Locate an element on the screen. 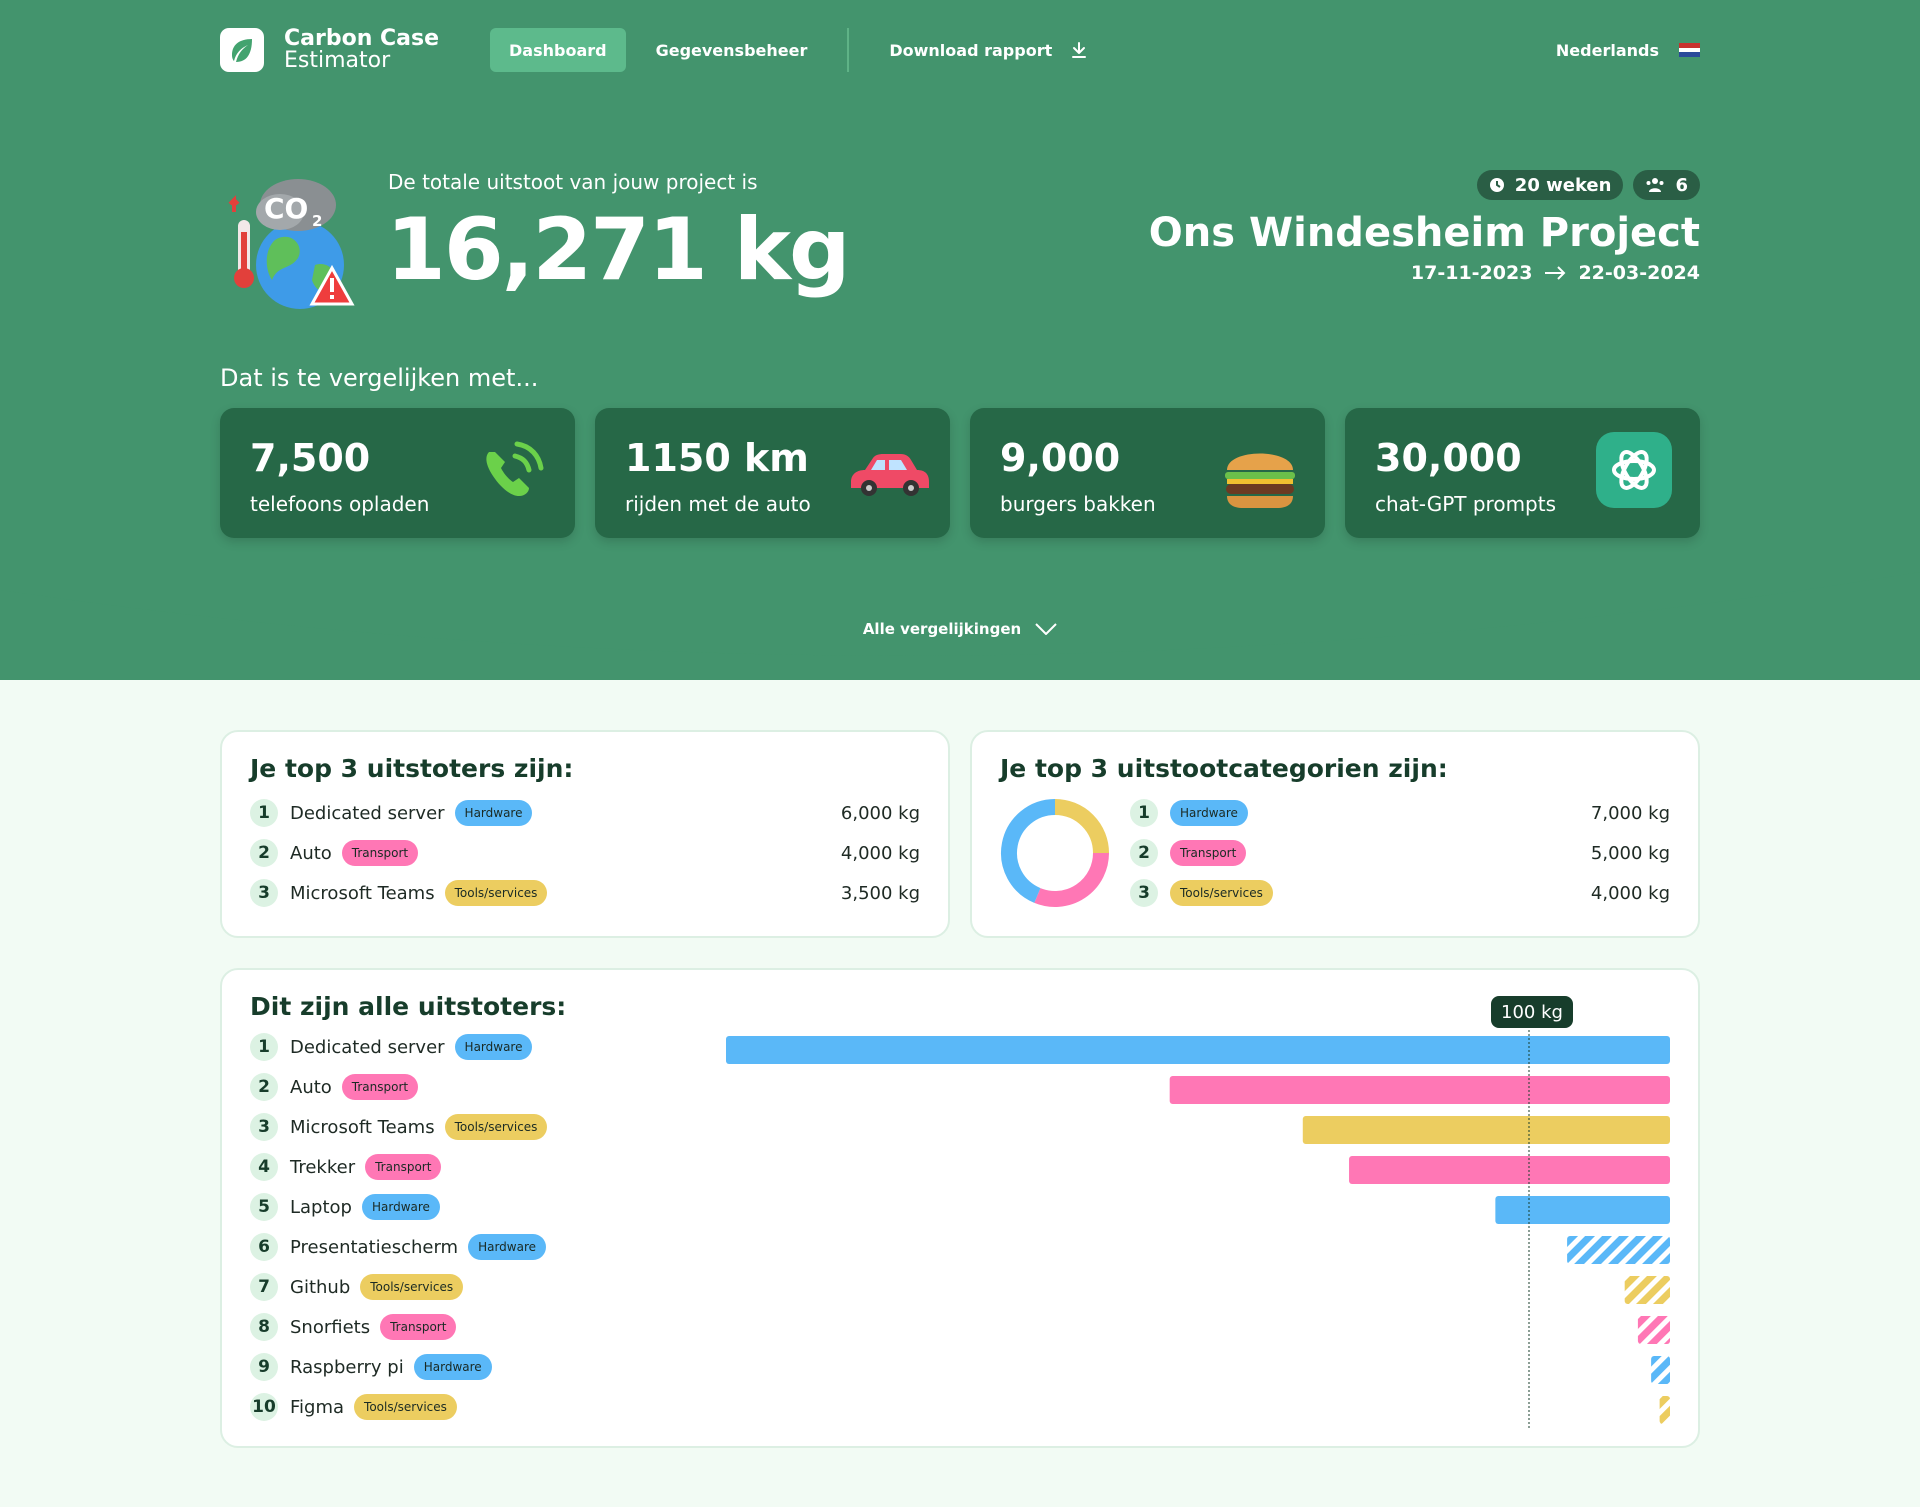  list-item: 1 Dedicated server Hardware is located at coordinates (391, 813).